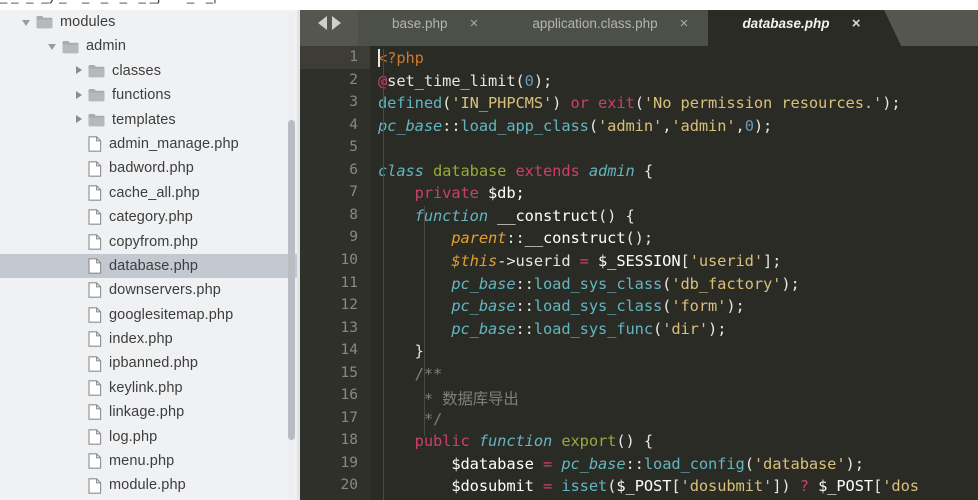 The image size is (978, 500). What do you see at coordinates (465, 81) in the screenshot?
I see `code-line: @set_time_limit(0);` at bounding box center [465, 81].